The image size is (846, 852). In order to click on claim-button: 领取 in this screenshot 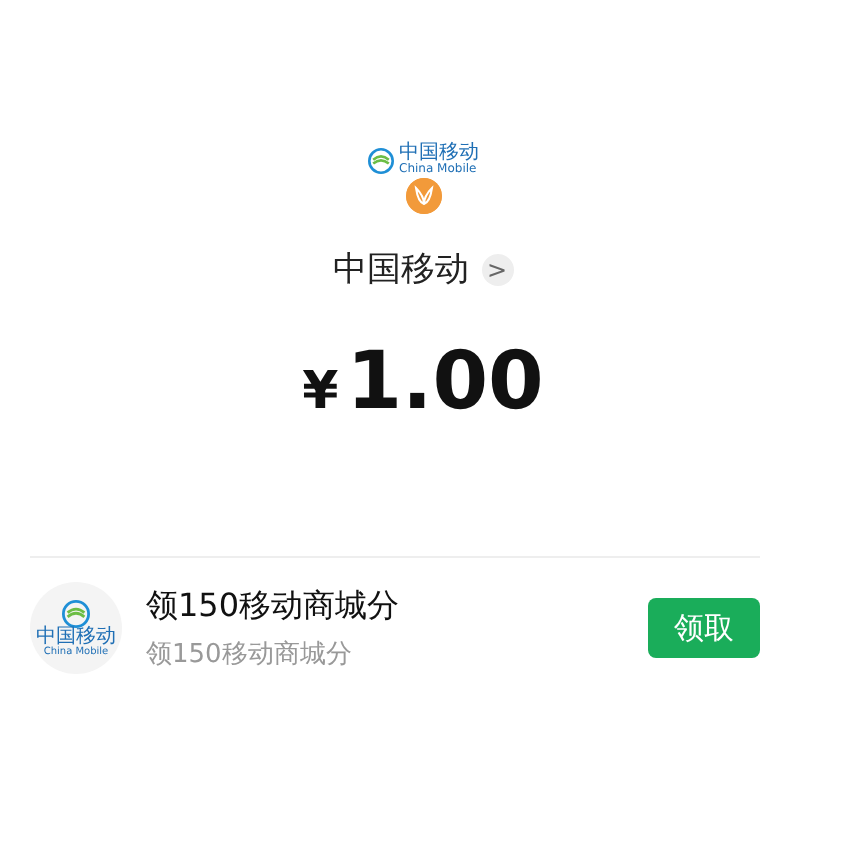, I will do `click(704, 628)`.